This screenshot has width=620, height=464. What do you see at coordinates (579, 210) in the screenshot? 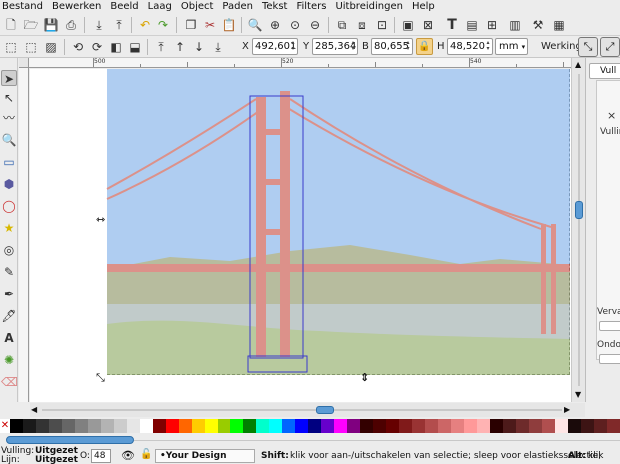
I see `vscroll-thumb` at bounding box center [579, 210].